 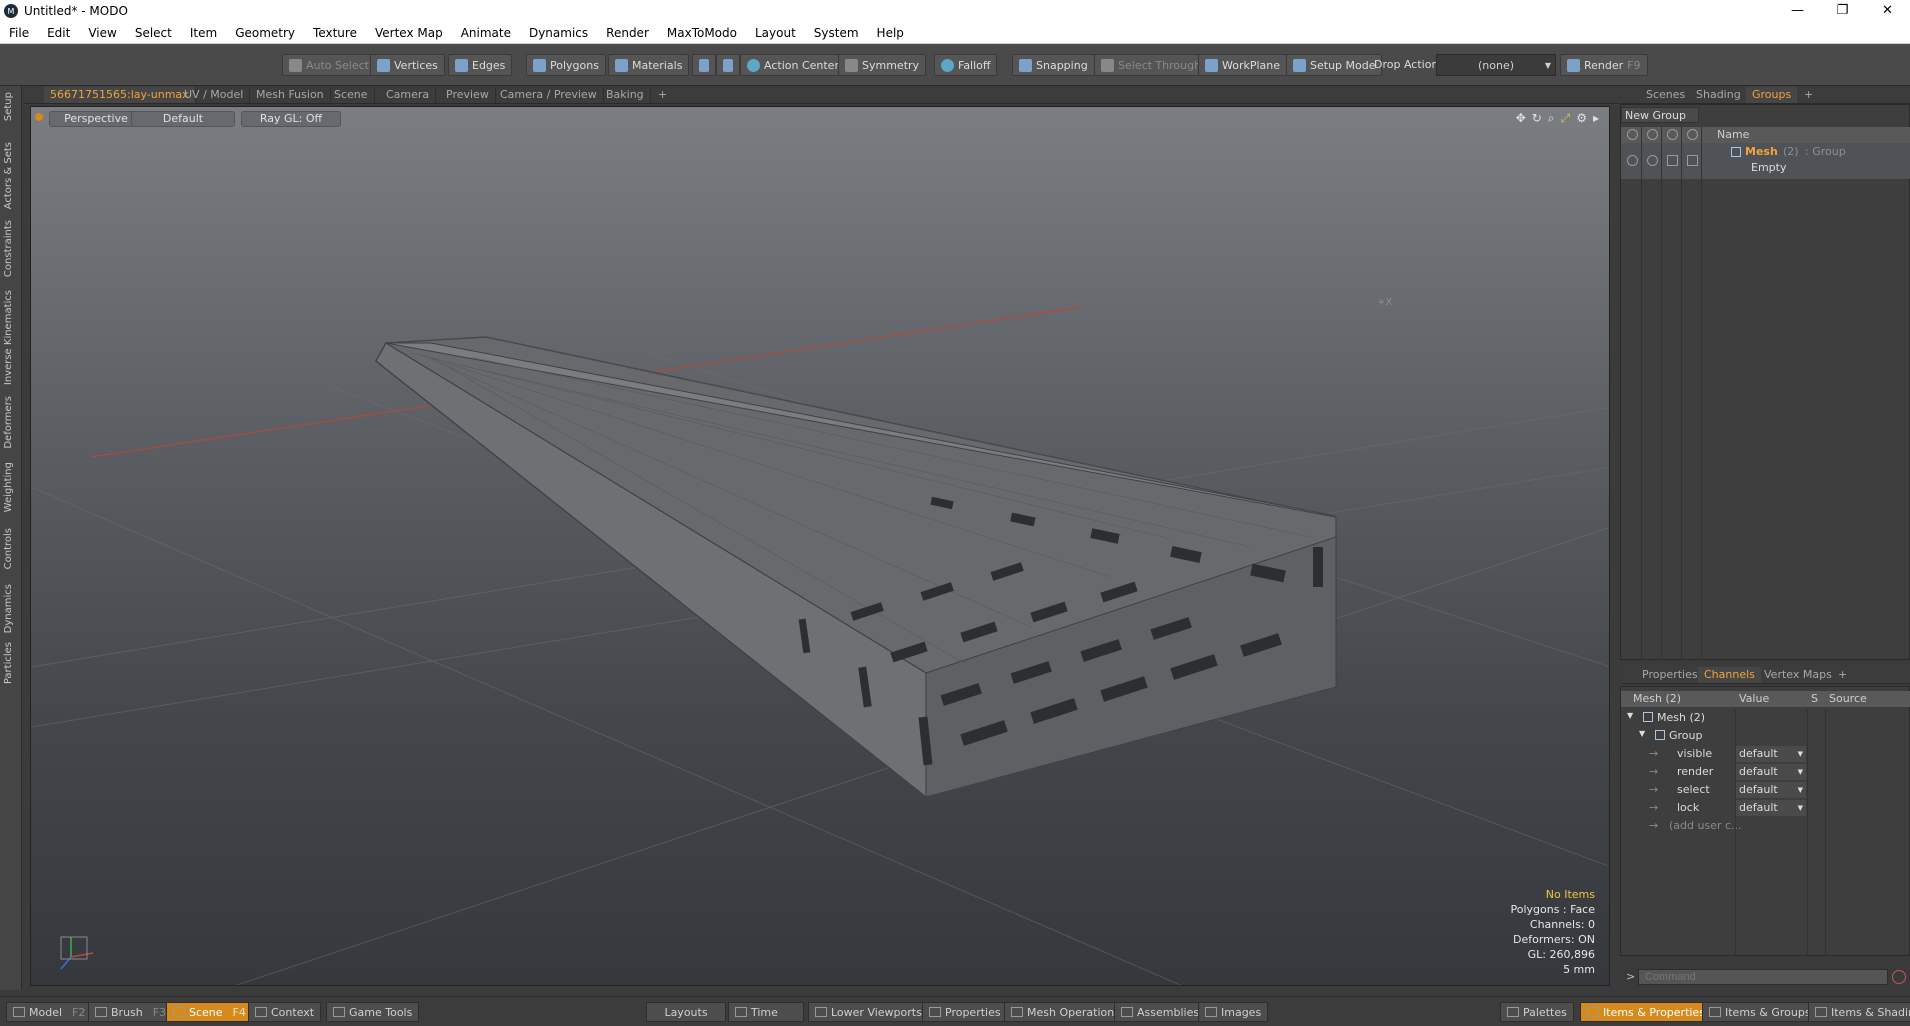 What do you see at coordinates (1334, 65) in the screenshot?
I see `setup-mode-button: Setup Mode` at bounding box center [1334, 65].